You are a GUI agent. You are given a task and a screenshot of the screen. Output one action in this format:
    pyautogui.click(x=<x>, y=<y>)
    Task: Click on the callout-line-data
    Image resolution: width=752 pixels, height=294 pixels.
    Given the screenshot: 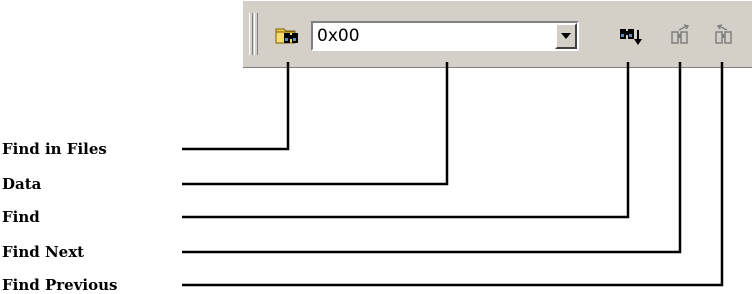 What is the action you would take?
    pyautogui.click(x=315, y=124)
    